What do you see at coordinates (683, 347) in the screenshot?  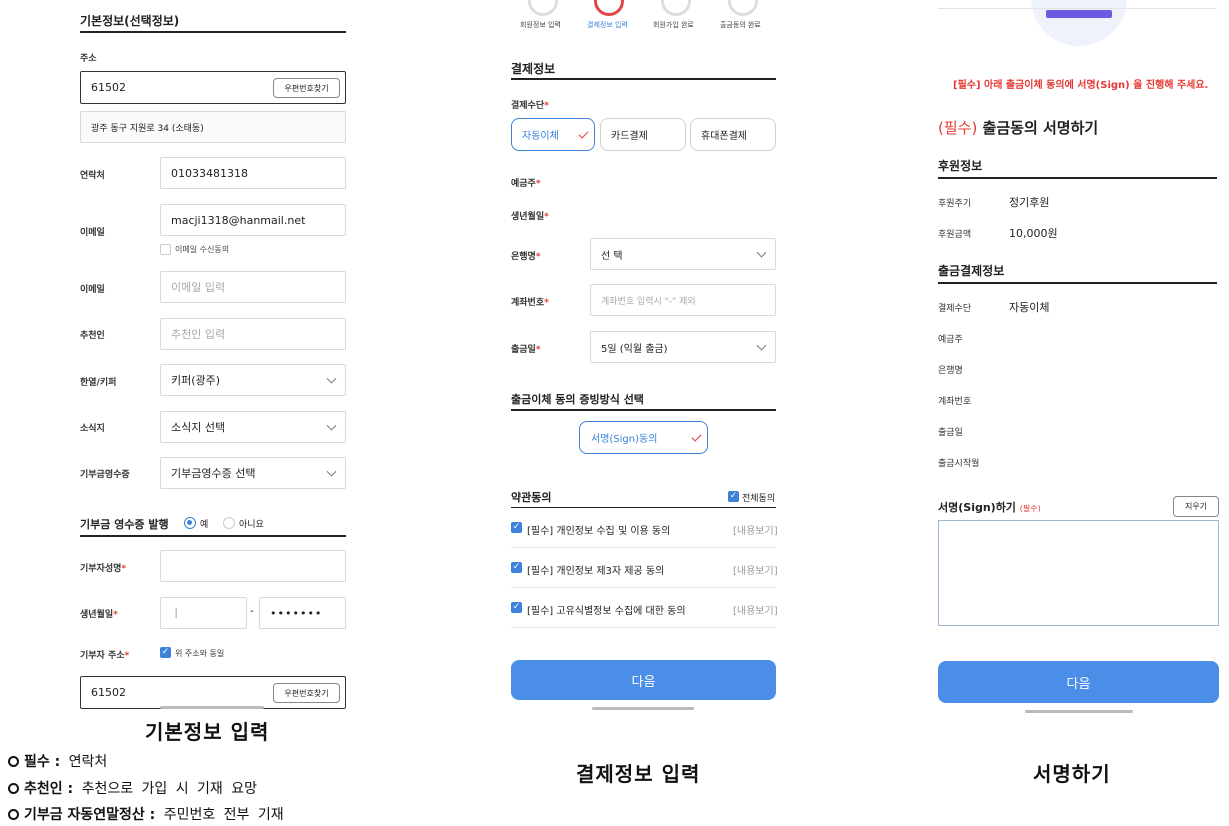 I see `withdraw-select: 5일 (익월 출금)` at bounding box center [683, 347].